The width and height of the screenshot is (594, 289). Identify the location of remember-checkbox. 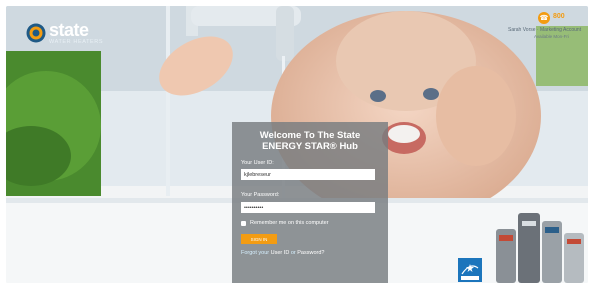
(243, 223).